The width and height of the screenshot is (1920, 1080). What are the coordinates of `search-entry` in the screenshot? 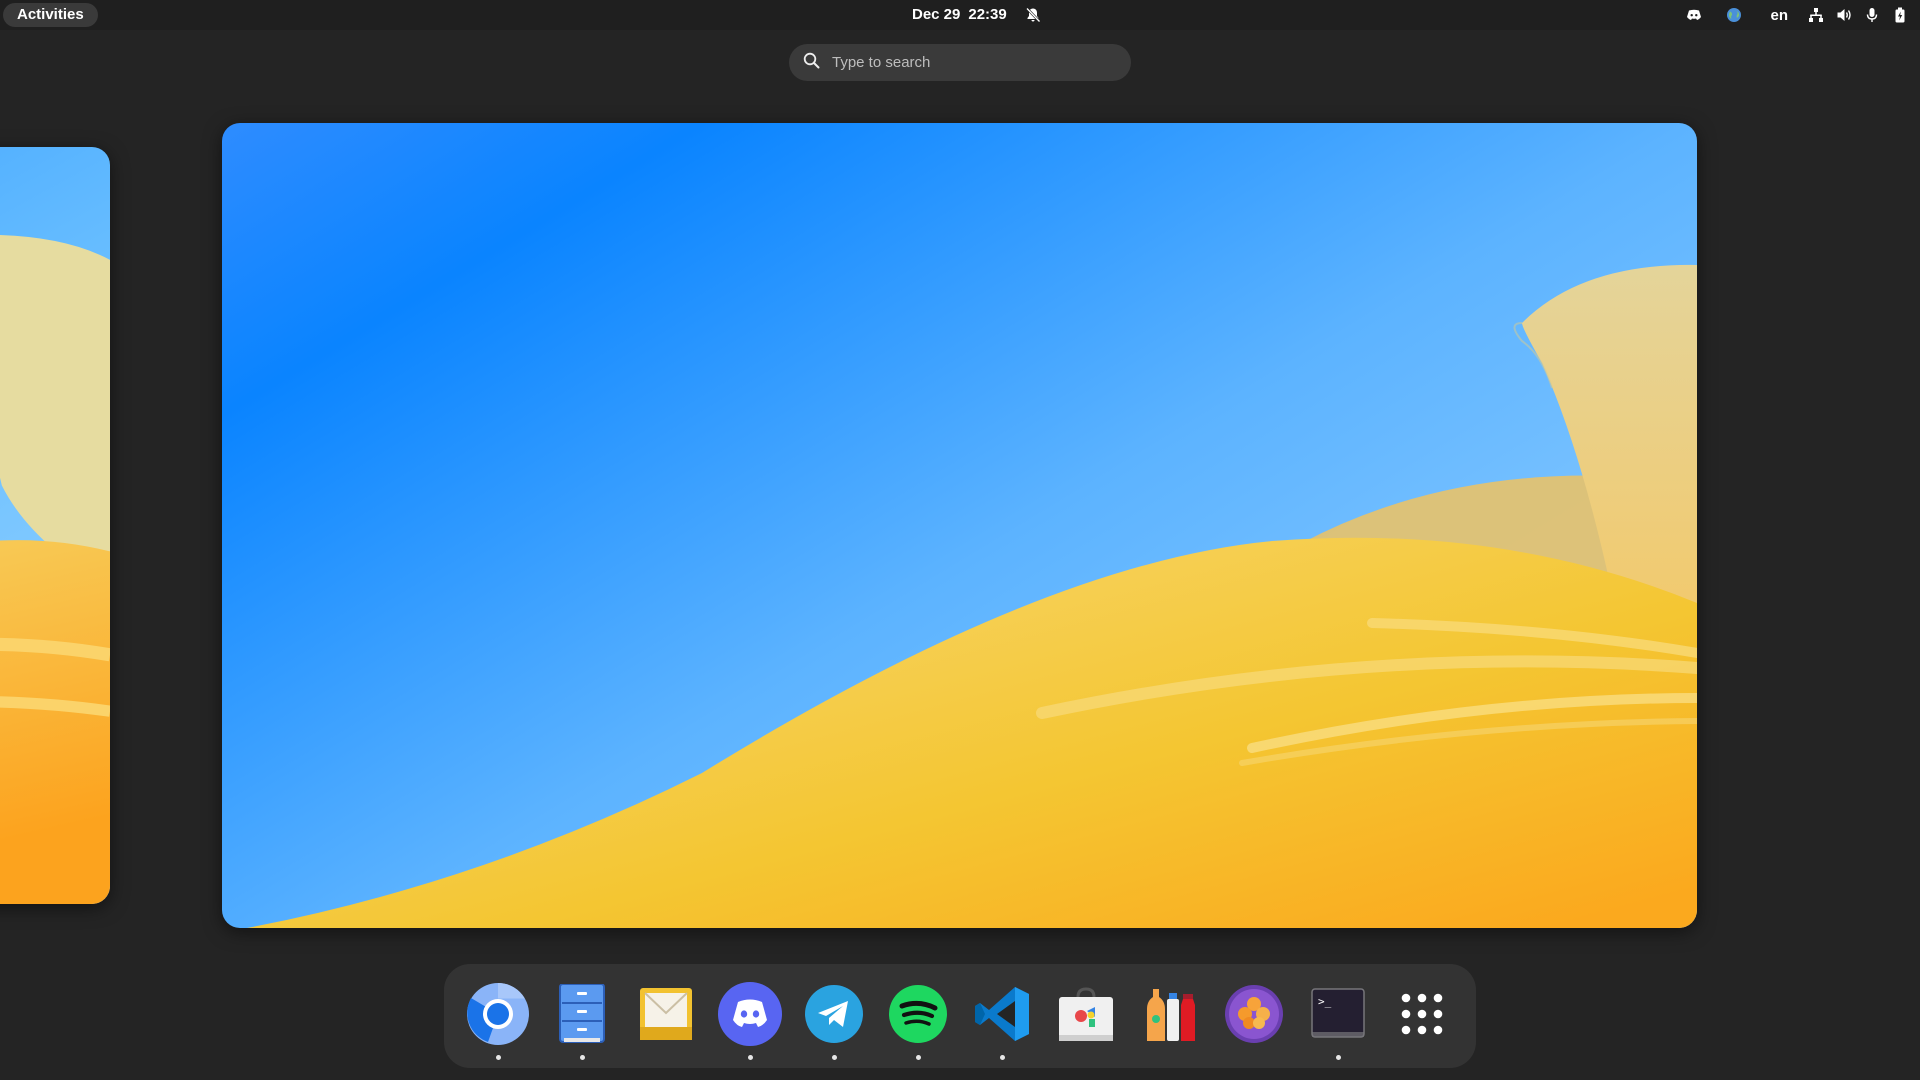 It's located at (960, 62).